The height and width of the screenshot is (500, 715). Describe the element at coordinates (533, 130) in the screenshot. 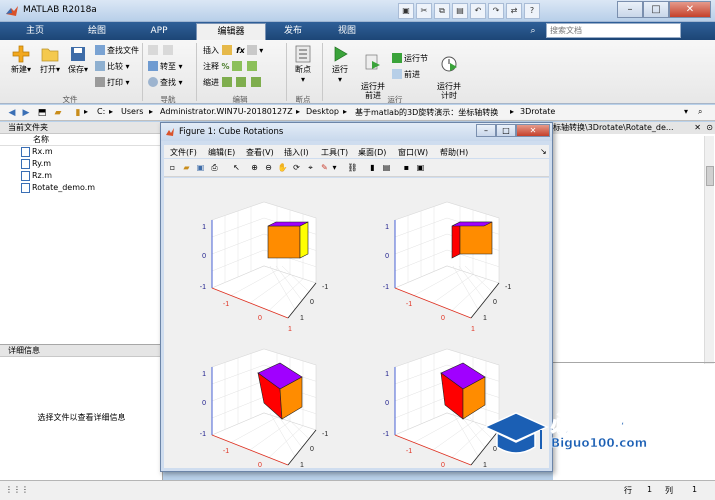

I see `figure-close-button: ✕` at that location.